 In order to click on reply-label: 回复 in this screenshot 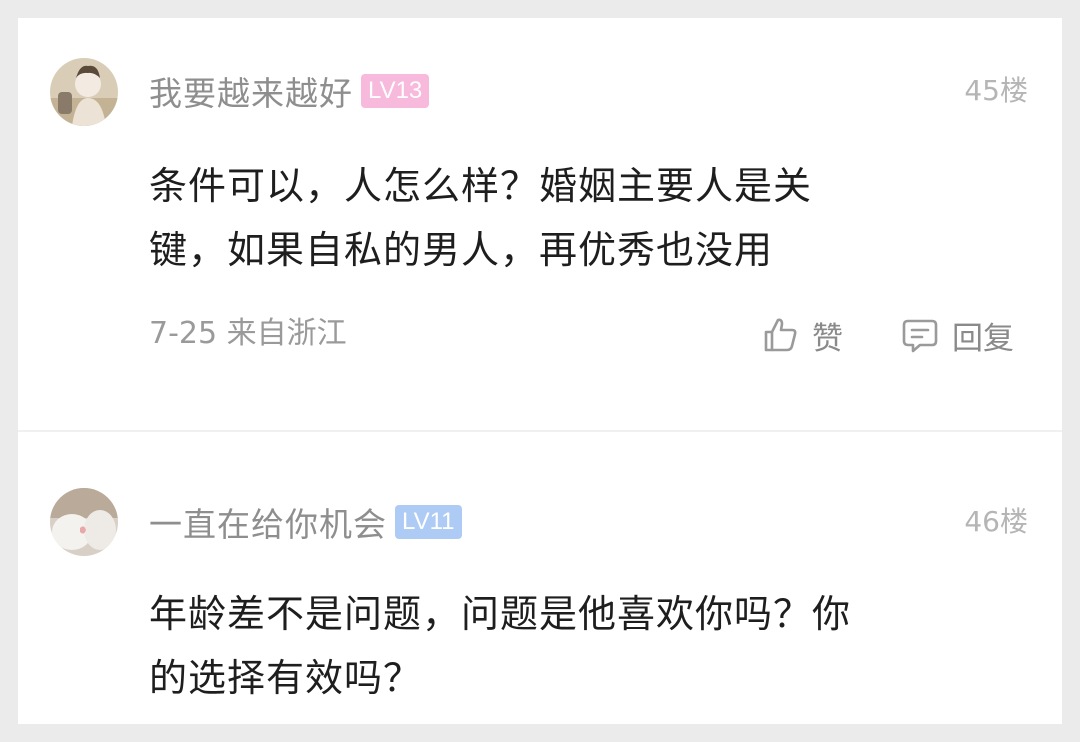, I will do `click(983, 338)`.